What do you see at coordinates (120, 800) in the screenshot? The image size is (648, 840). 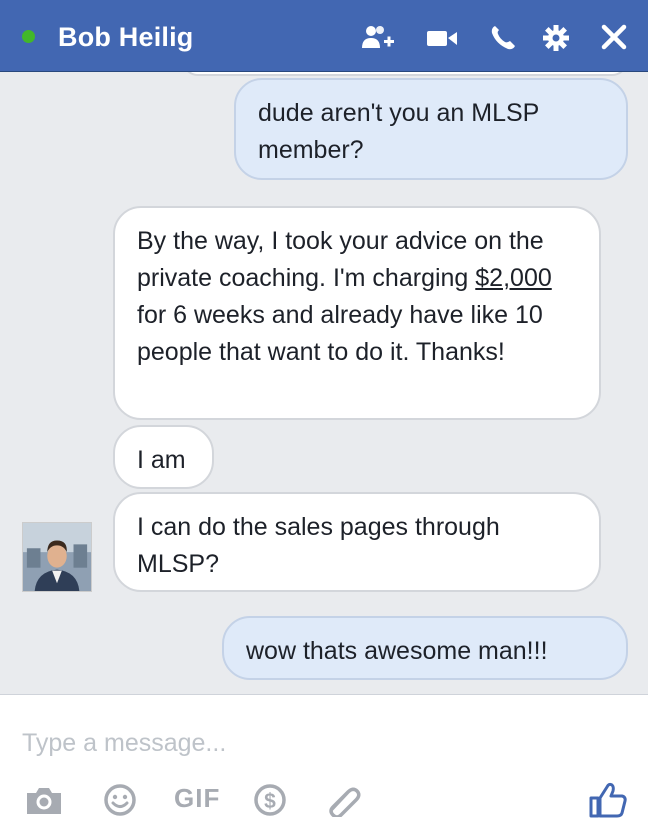 I see `emoji-icon` at bounding box center [120, 800].